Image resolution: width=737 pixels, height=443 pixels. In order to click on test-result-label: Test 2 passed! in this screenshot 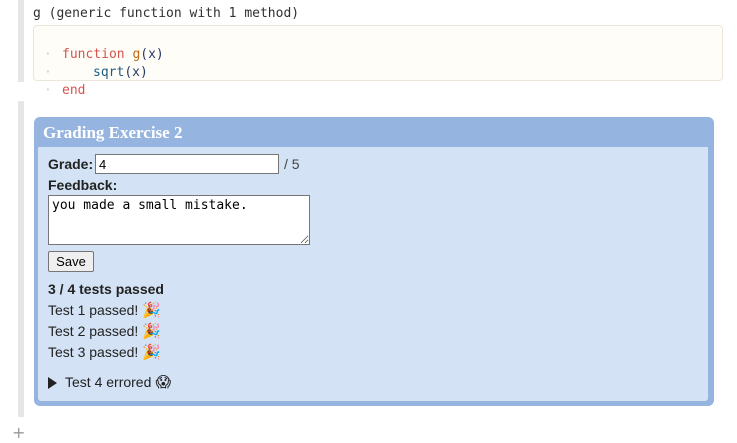, I will do `click(93, 331)`.